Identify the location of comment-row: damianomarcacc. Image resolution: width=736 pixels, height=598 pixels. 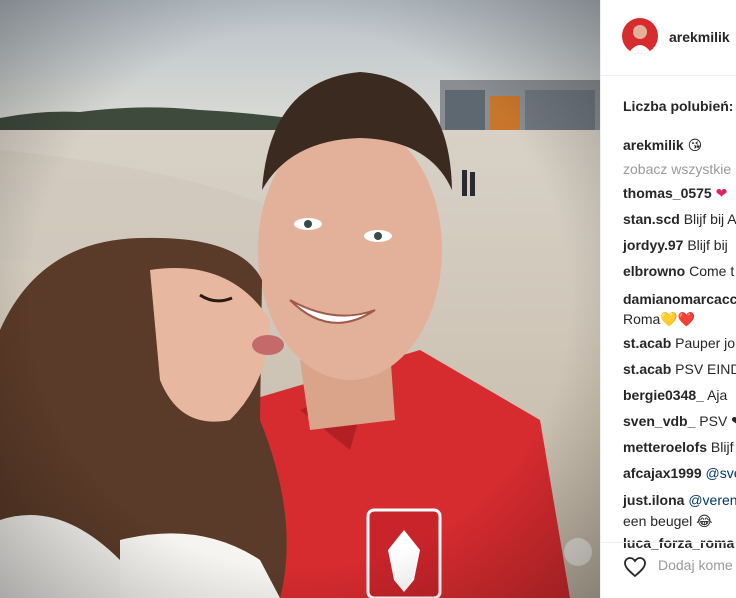
(679, 299).